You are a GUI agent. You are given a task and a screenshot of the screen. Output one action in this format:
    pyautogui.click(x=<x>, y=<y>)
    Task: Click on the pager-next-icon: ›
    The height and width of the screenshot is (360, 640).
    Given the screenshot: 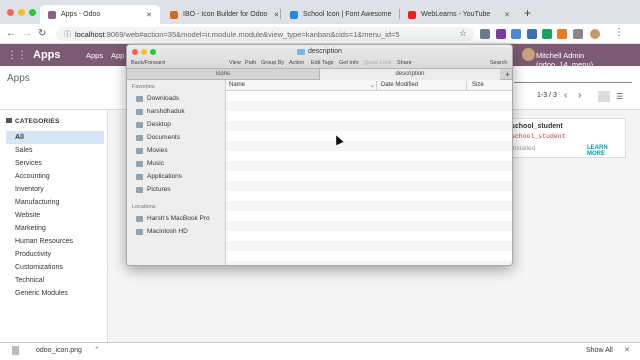 What is the action you would take?
    pyautogui.click(x=579, y=95)
    